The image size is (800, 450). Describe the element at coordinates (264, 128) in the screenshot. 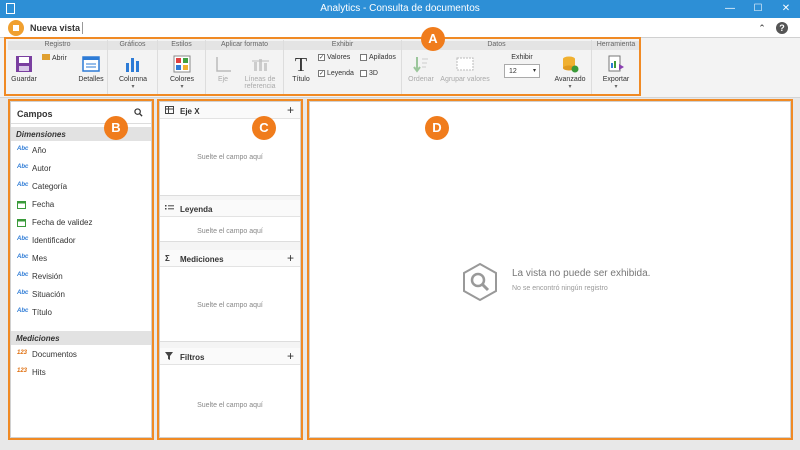

I see `callout-badge-c: C` at that location.